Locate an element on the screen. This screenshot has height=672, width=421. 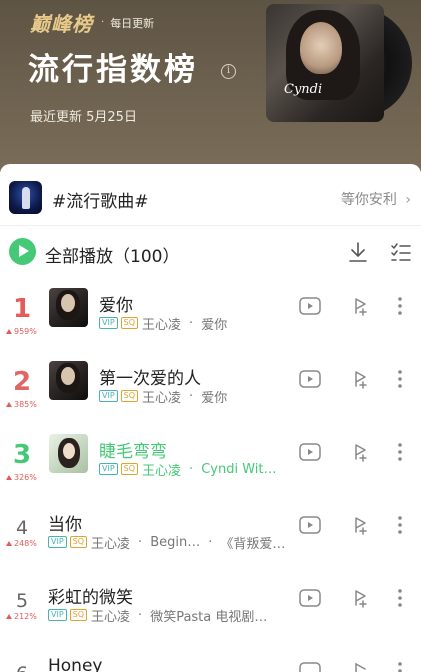
chart-cover: Cyndi is located at coordinates (339, 63).